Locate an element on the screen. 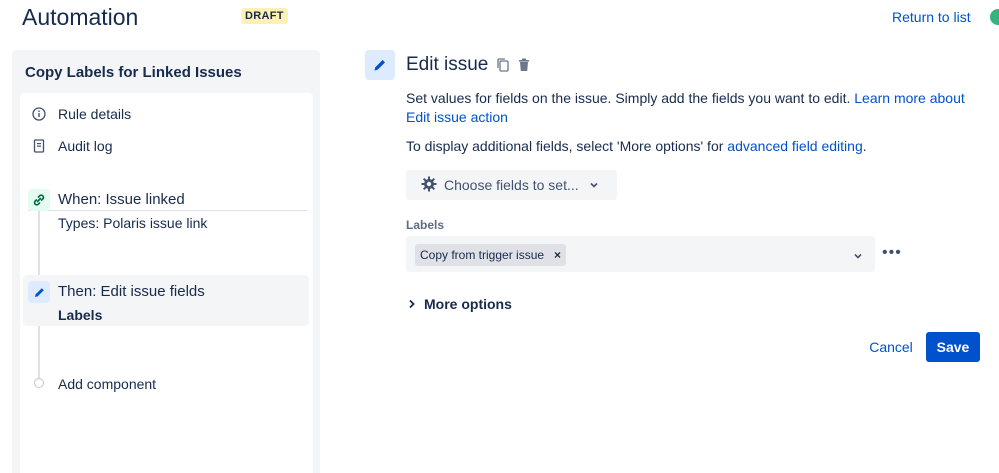 This screenshot has width=999, height=473. more-actions-icon: ••• is located at coordinates (892, 253).